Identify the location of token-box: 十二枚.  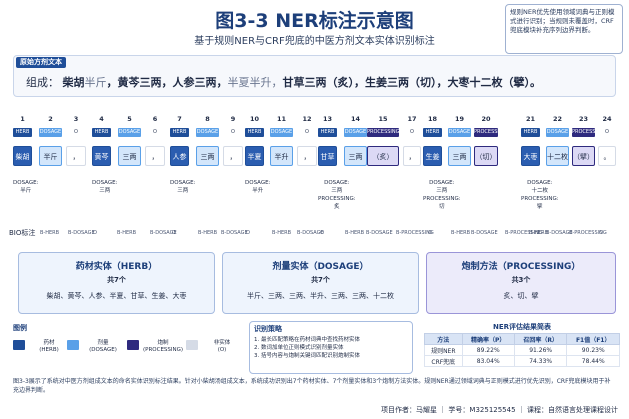
(557, 156).